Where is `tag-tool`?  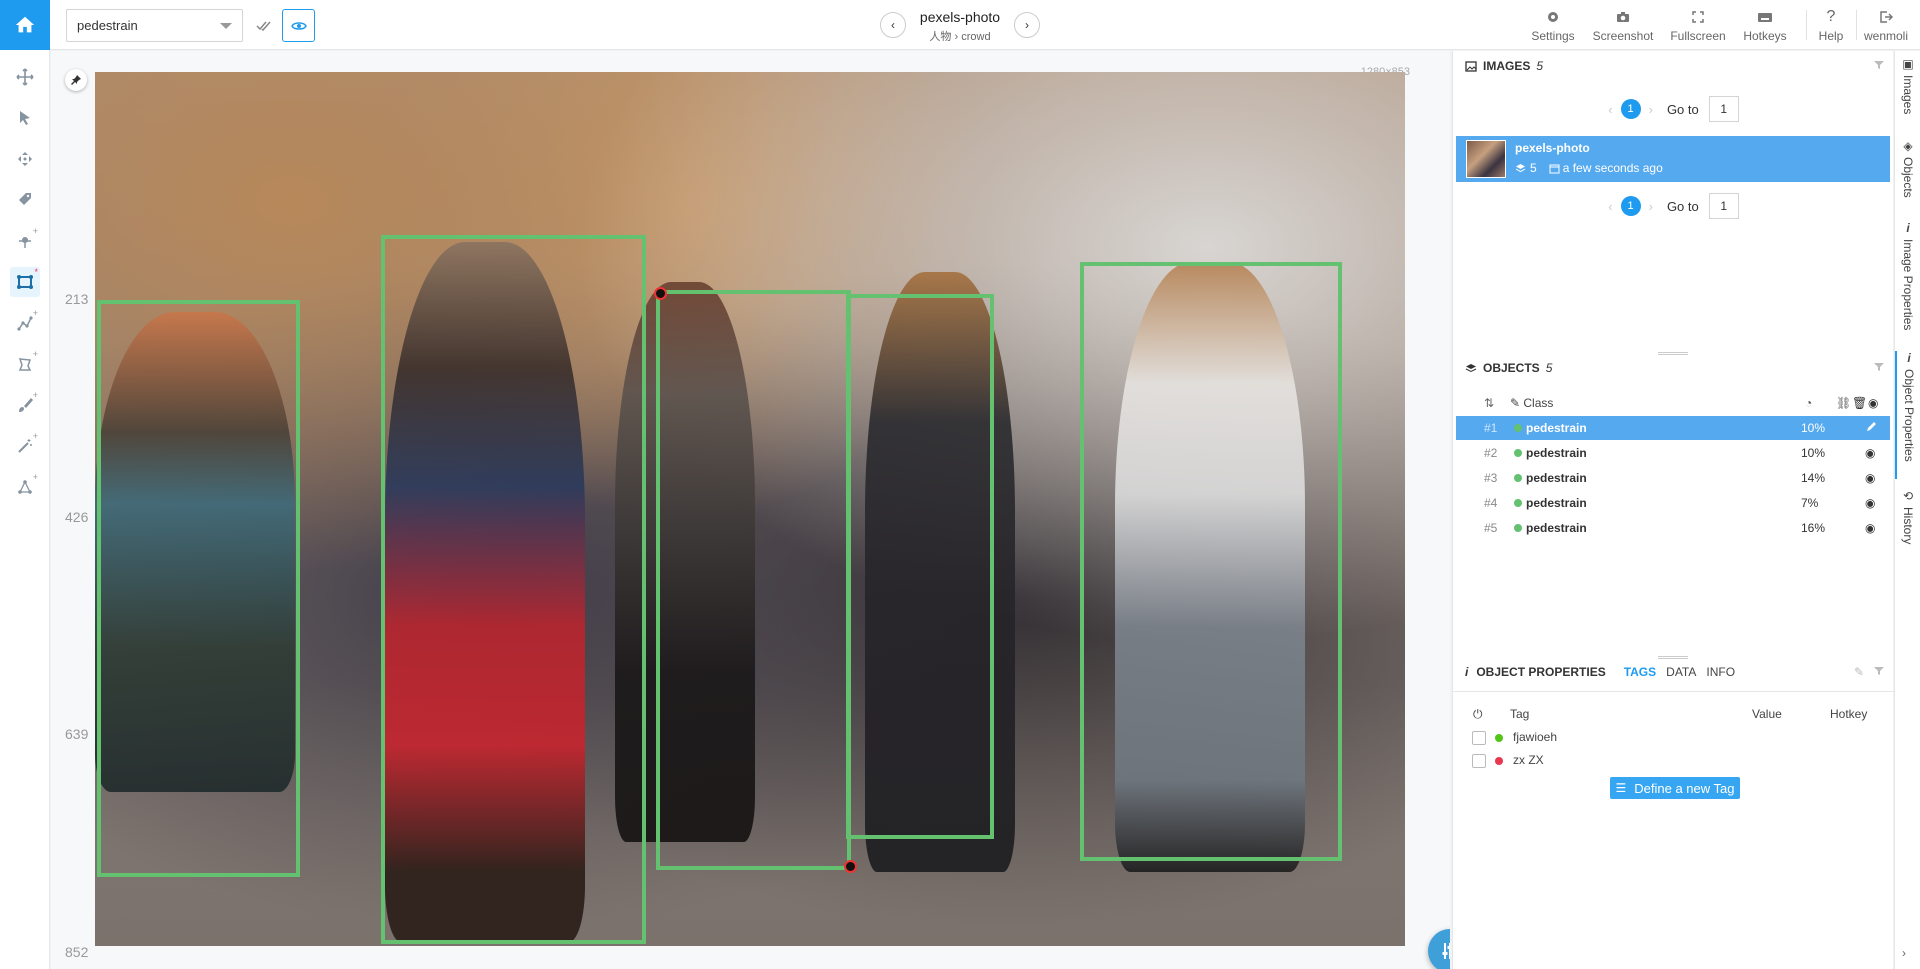
tag-tool is located at coordinates (25, 200).